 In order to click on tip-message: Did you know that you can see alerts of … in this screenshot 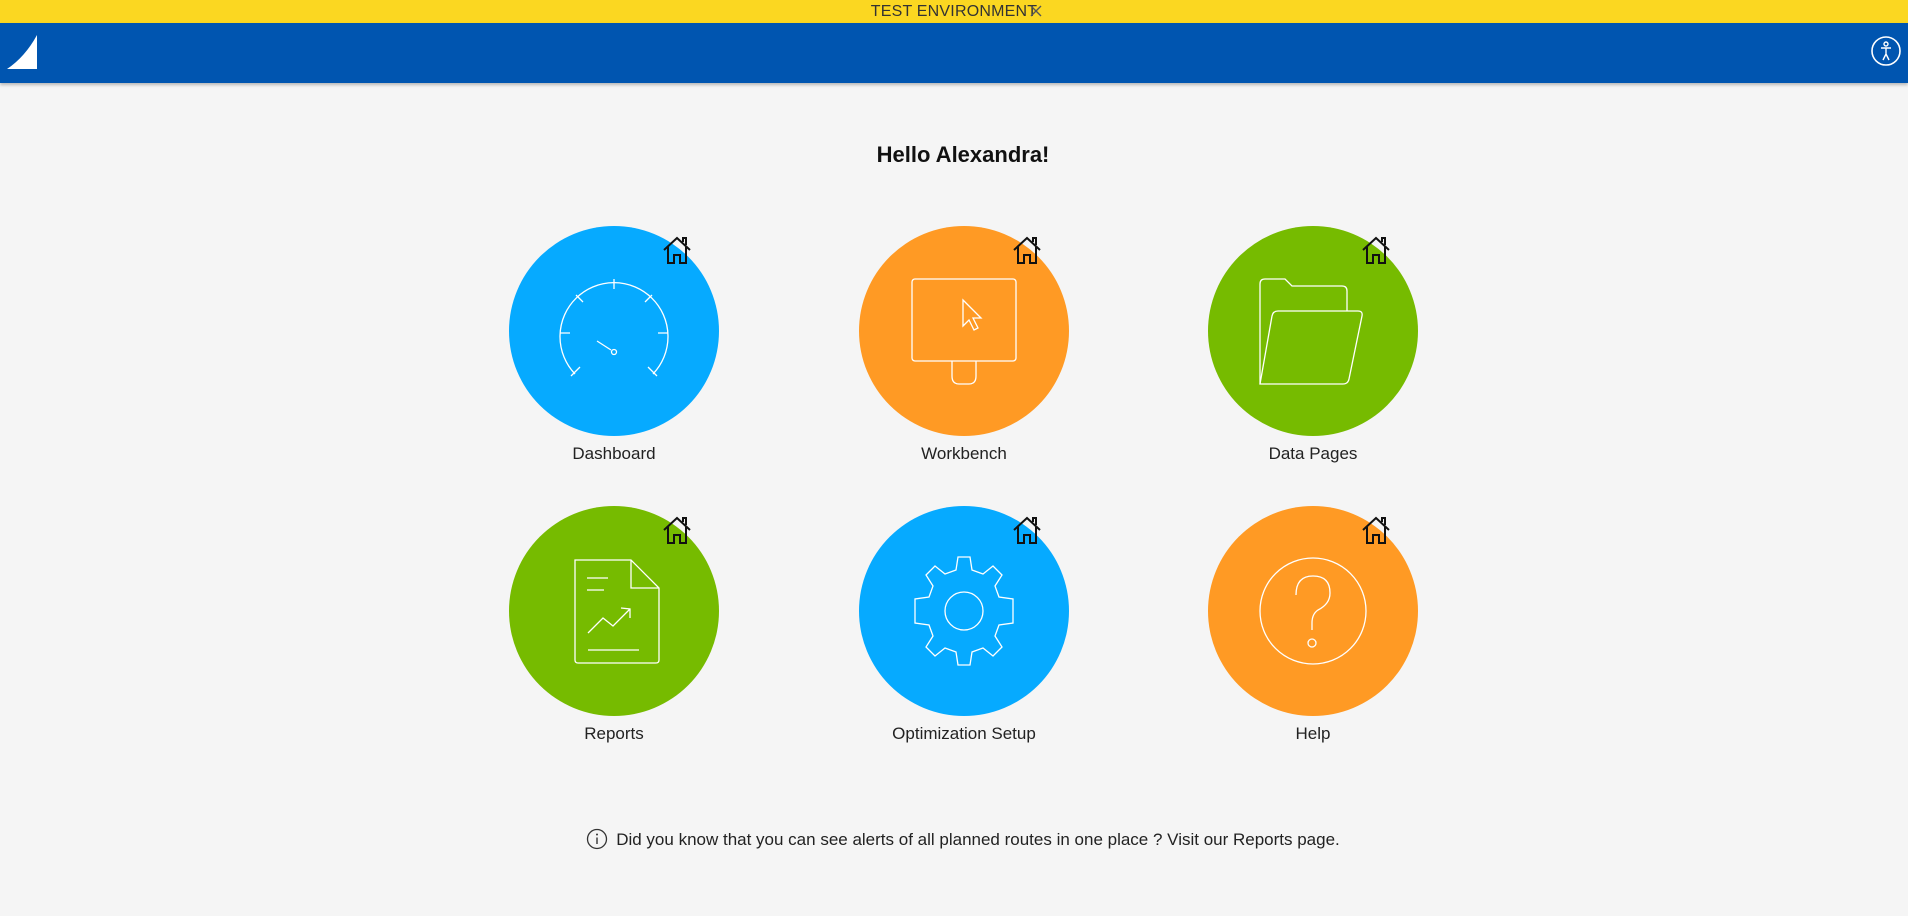, I will do `click(954, 839)`.